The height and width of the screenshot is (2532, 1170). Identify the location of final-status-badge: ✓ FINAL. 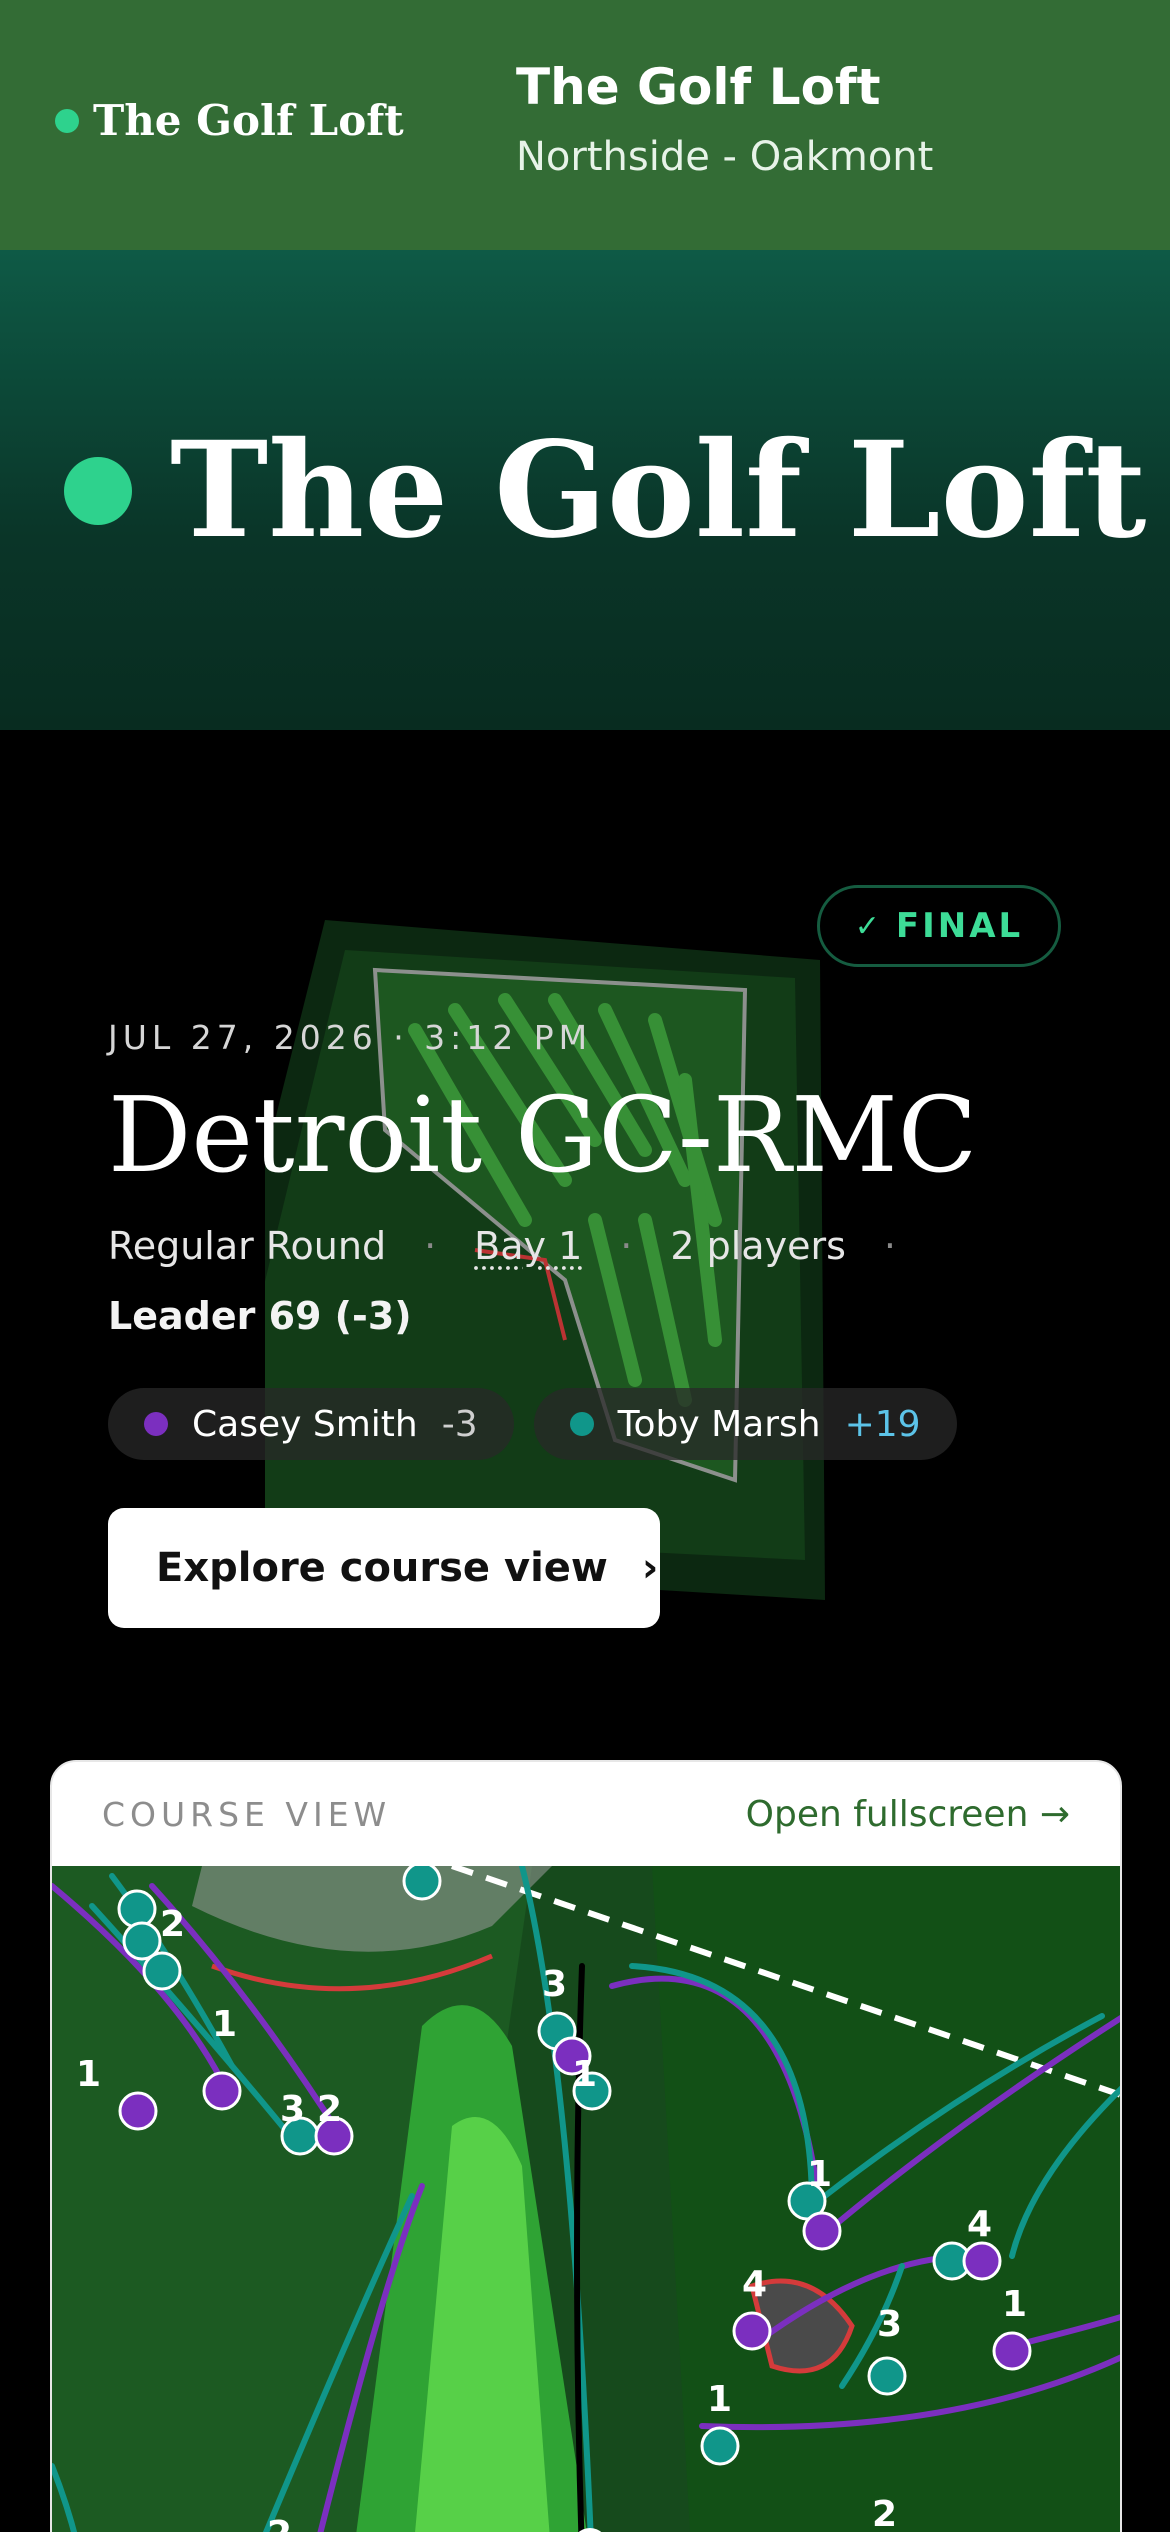
(939, 926).